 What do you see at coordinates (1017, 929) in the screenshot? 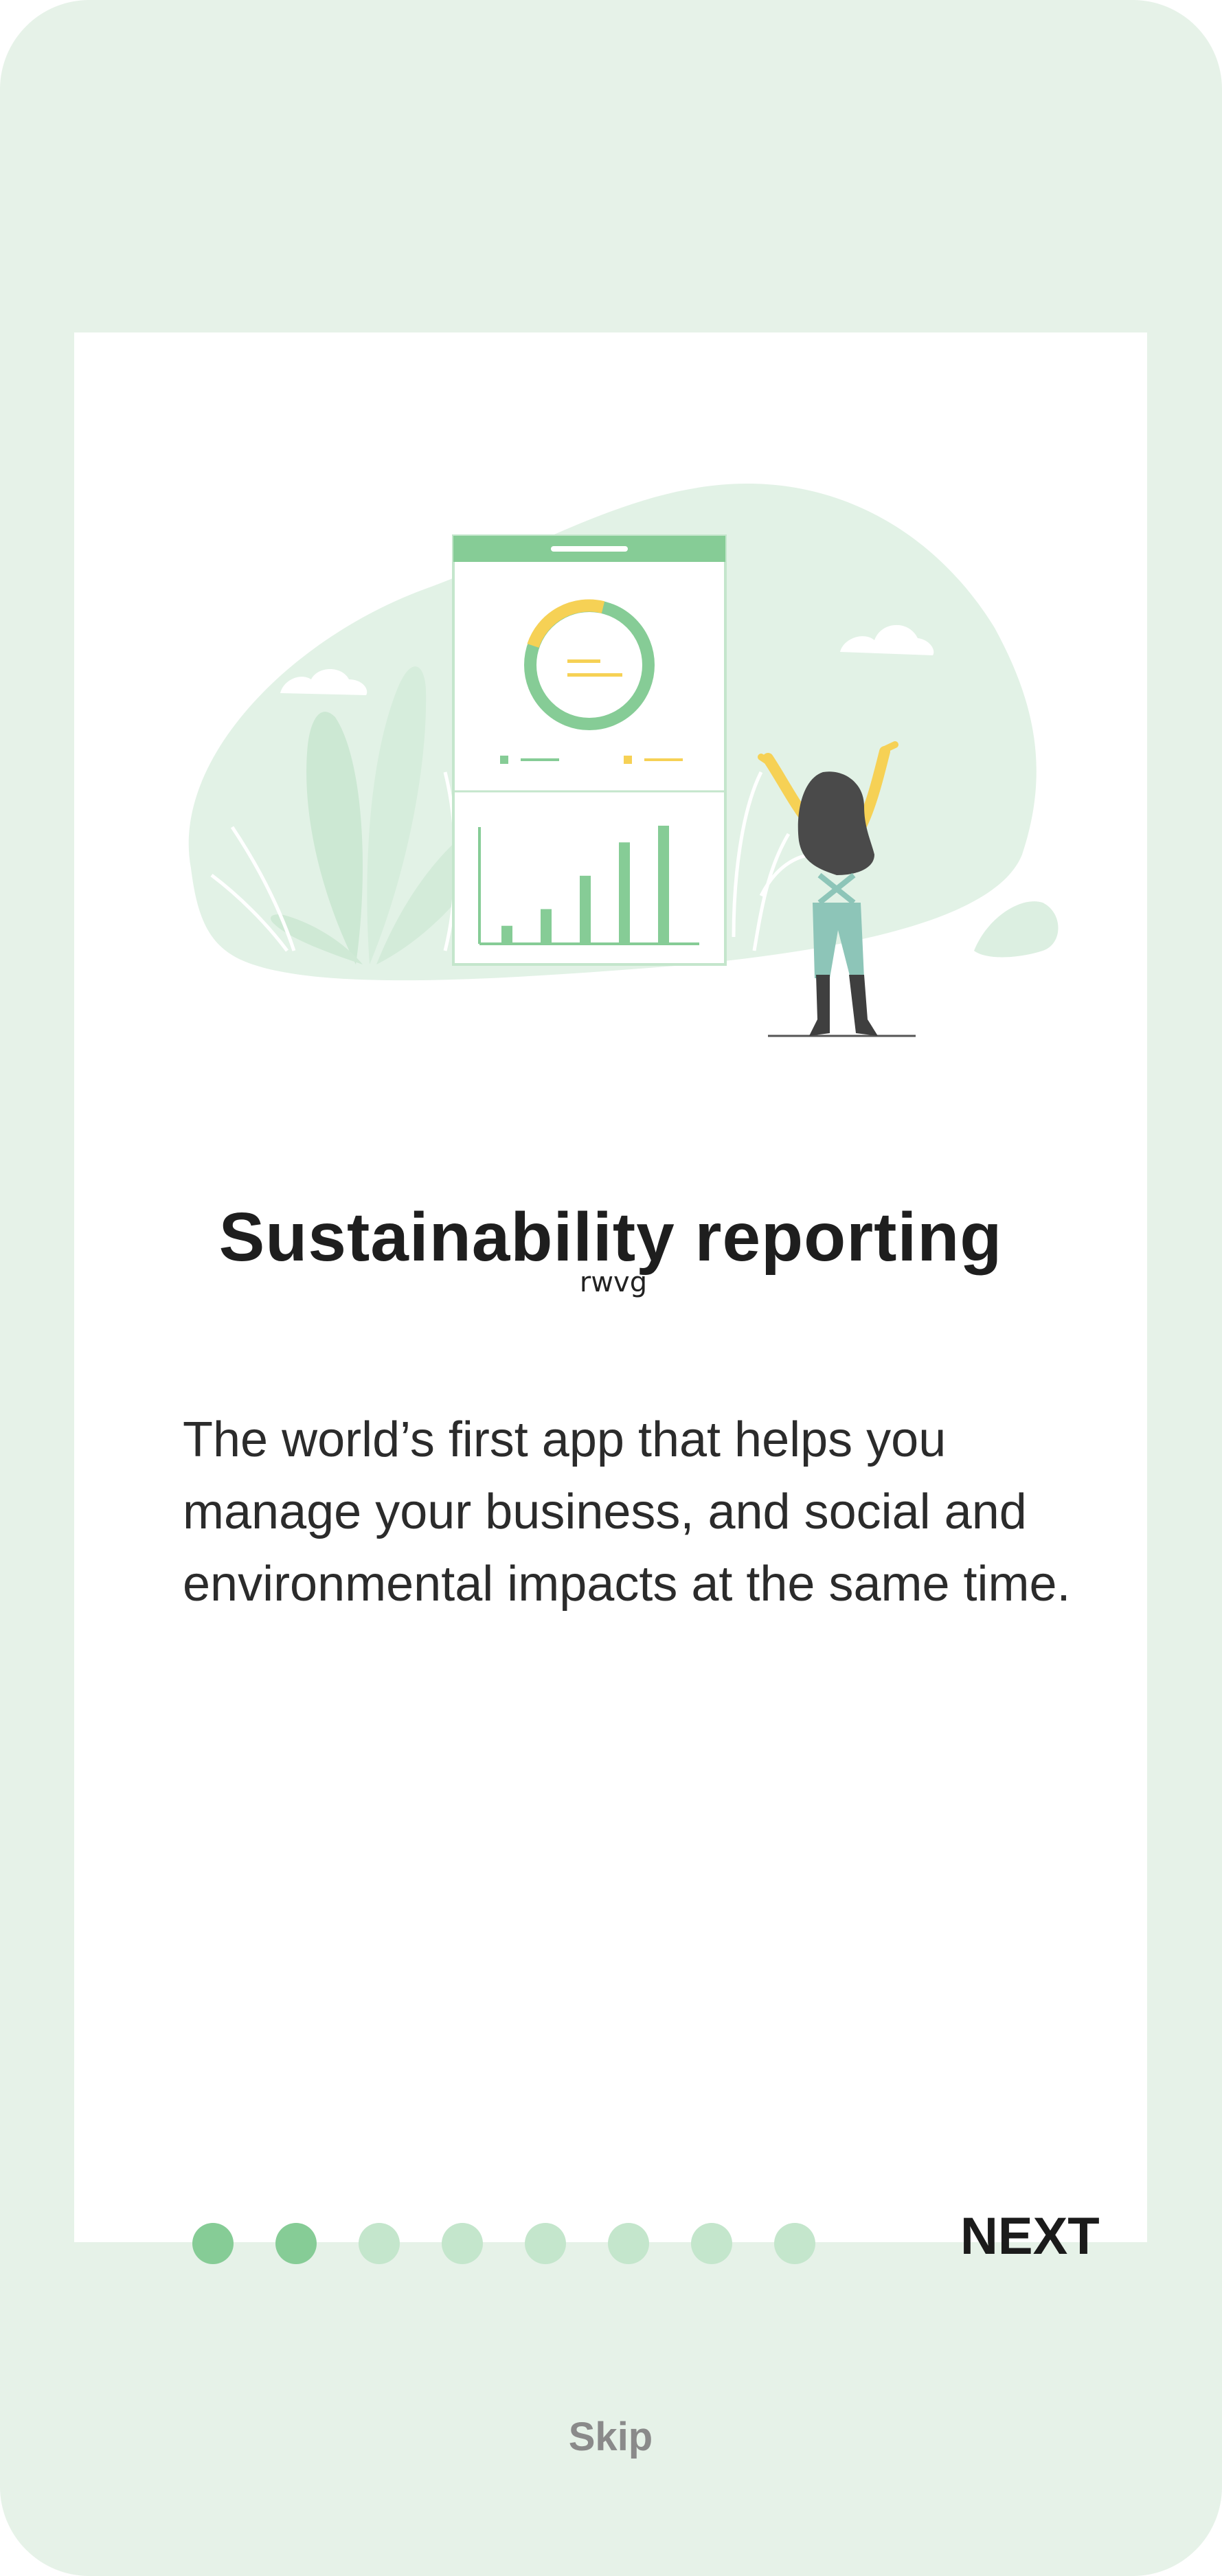
I see `blob-small` at bounding box center [1017, 929].